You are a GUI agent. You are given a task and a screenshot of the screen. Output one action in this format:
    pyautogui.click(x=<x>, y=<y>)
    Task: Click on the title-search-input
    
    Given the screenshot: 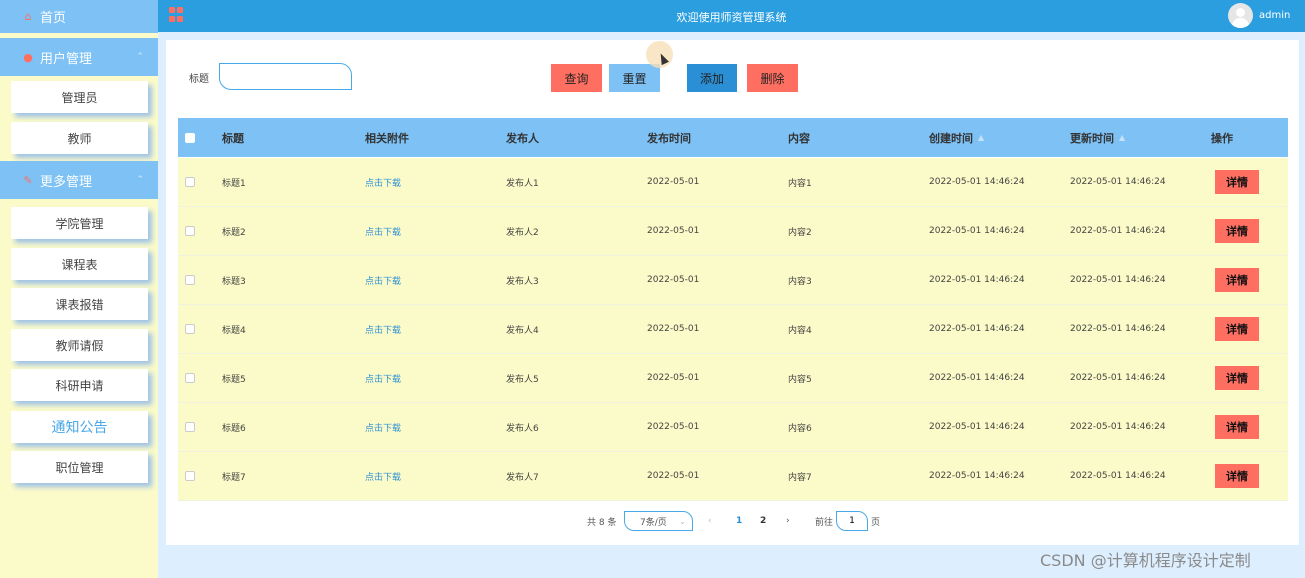 What is the action you would take?
    pyautogui.click(x=285, y=76)
    